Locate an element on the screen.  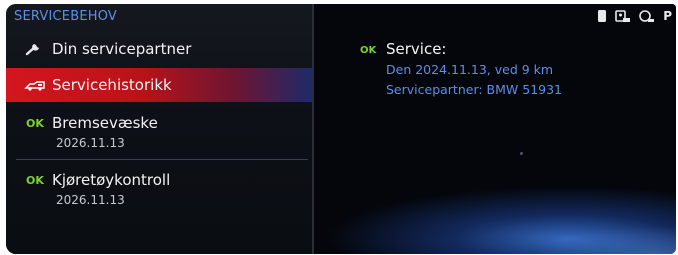
menu-item-brake-fluid: OK Bremsevæske 2026.11.13 is located at coordinates (159, 133).